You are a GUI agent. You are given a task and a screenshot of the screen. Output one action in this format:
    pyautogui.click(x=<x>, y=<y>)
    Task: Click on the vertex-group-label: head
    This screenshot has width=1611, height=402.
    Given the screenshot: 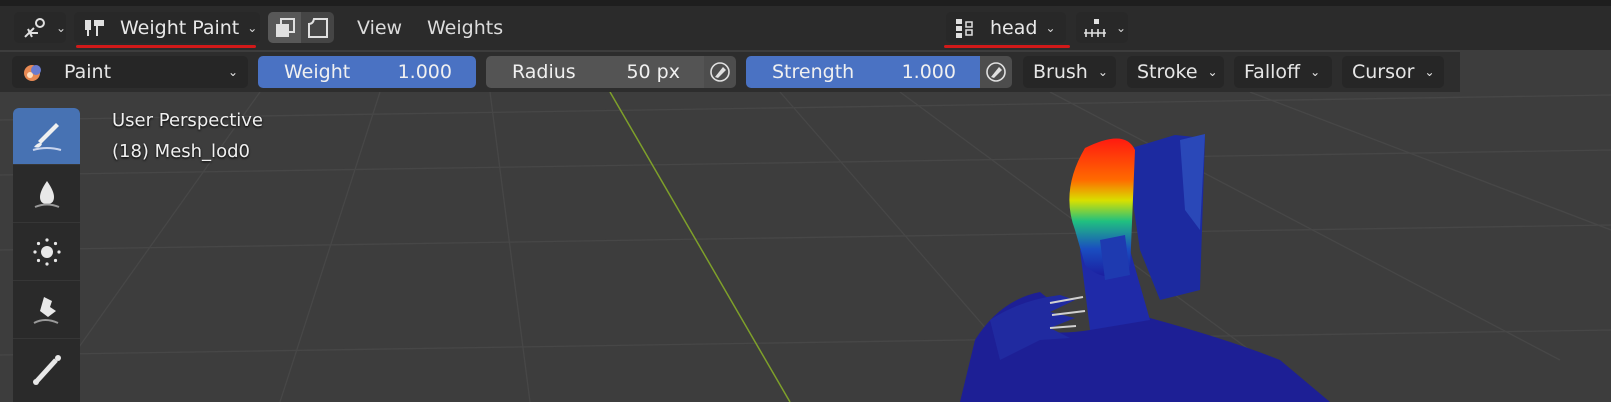 What is the action you would take?
    pyautogui.click(x=1014, y=27)
    